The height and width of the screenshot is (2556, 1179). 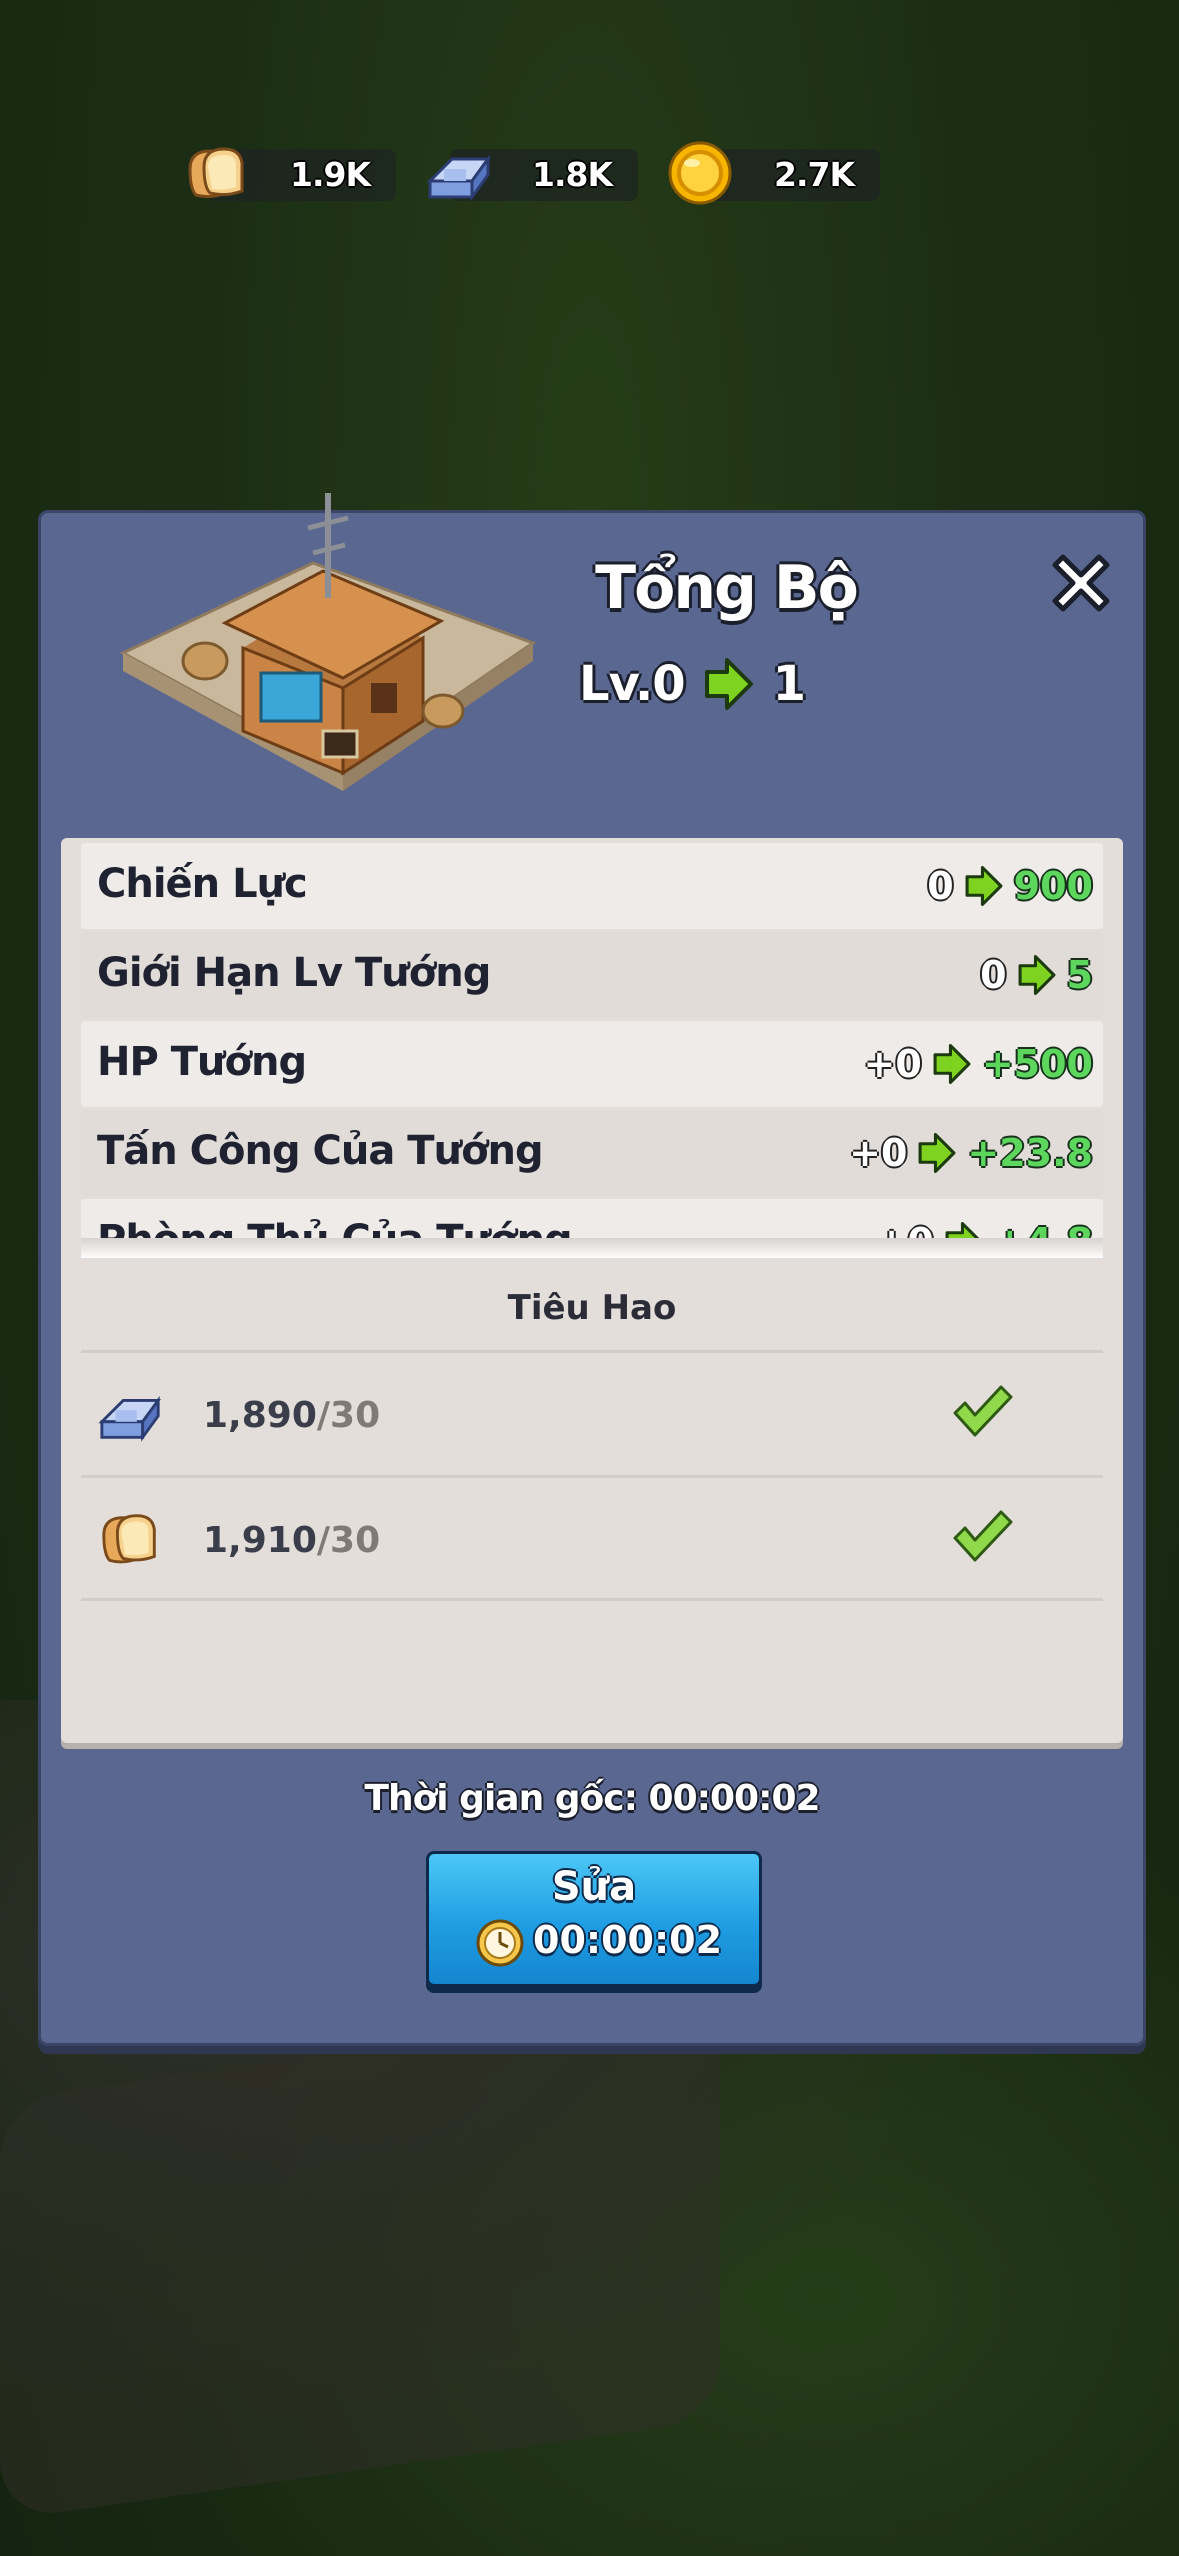 I want to click on divider, so click(x=592, y=1599).